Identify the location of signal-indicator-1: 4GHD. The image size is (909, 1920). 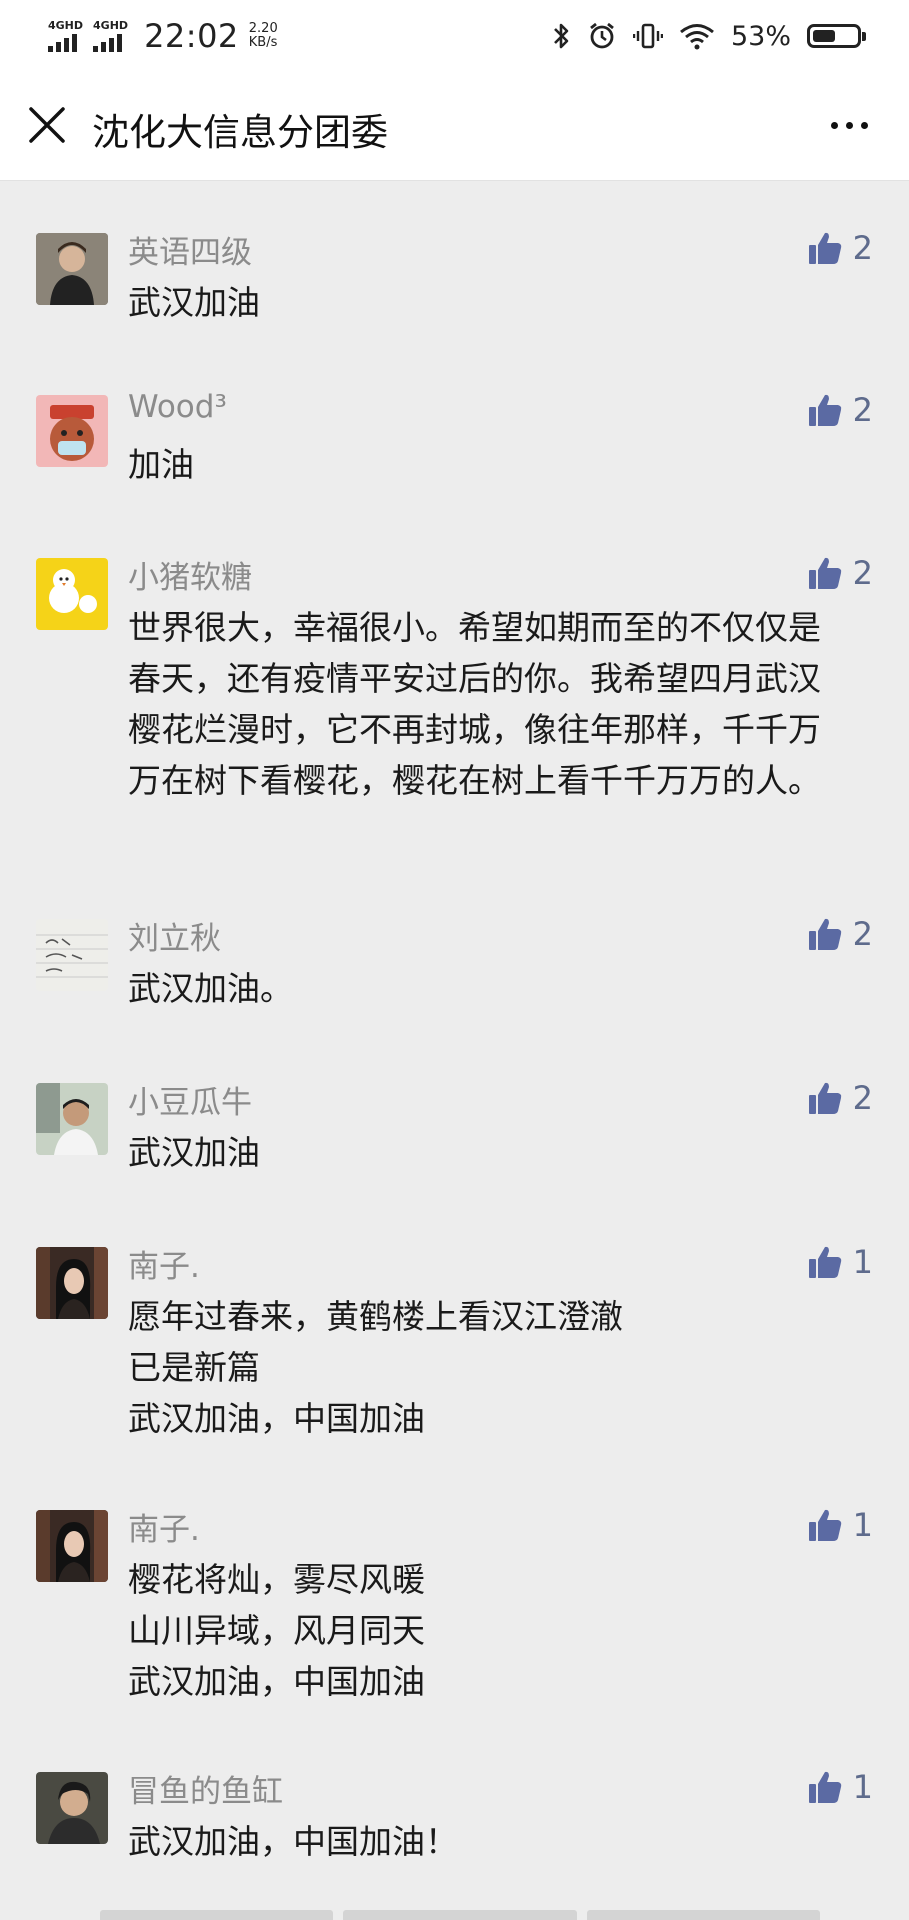
(65, 36).